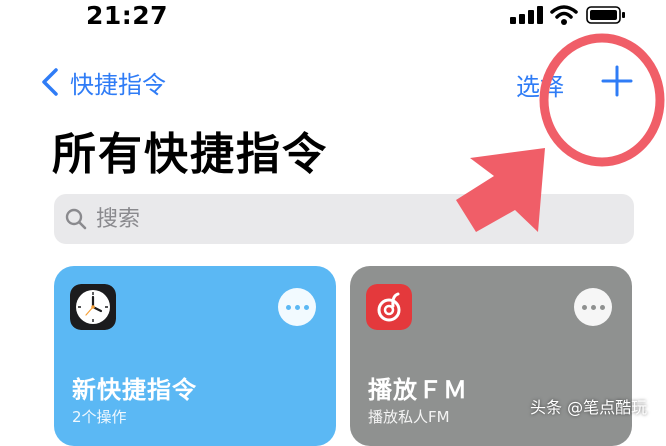 Image resolution: width=666 pixels, height=446 pixels. Describe the element at coordinates (134, 390) in the screenshot. I see `card-title: 新快捷指令` at that location.